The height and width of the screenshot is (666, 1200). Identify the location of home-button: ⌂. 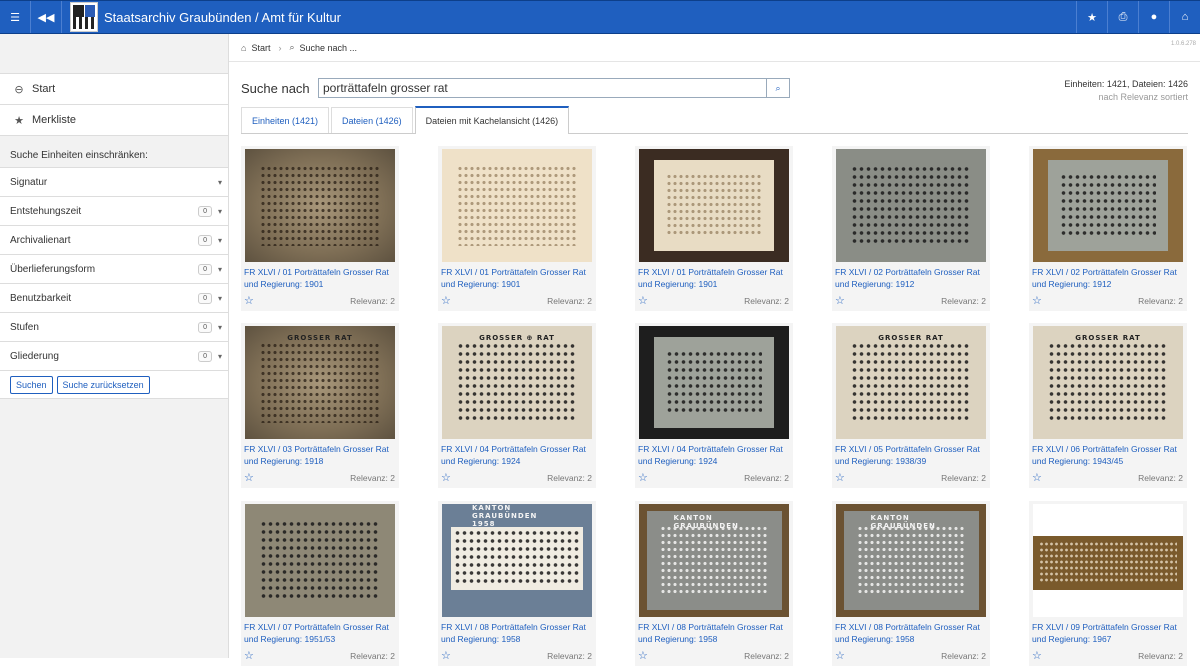
(1184, 17).